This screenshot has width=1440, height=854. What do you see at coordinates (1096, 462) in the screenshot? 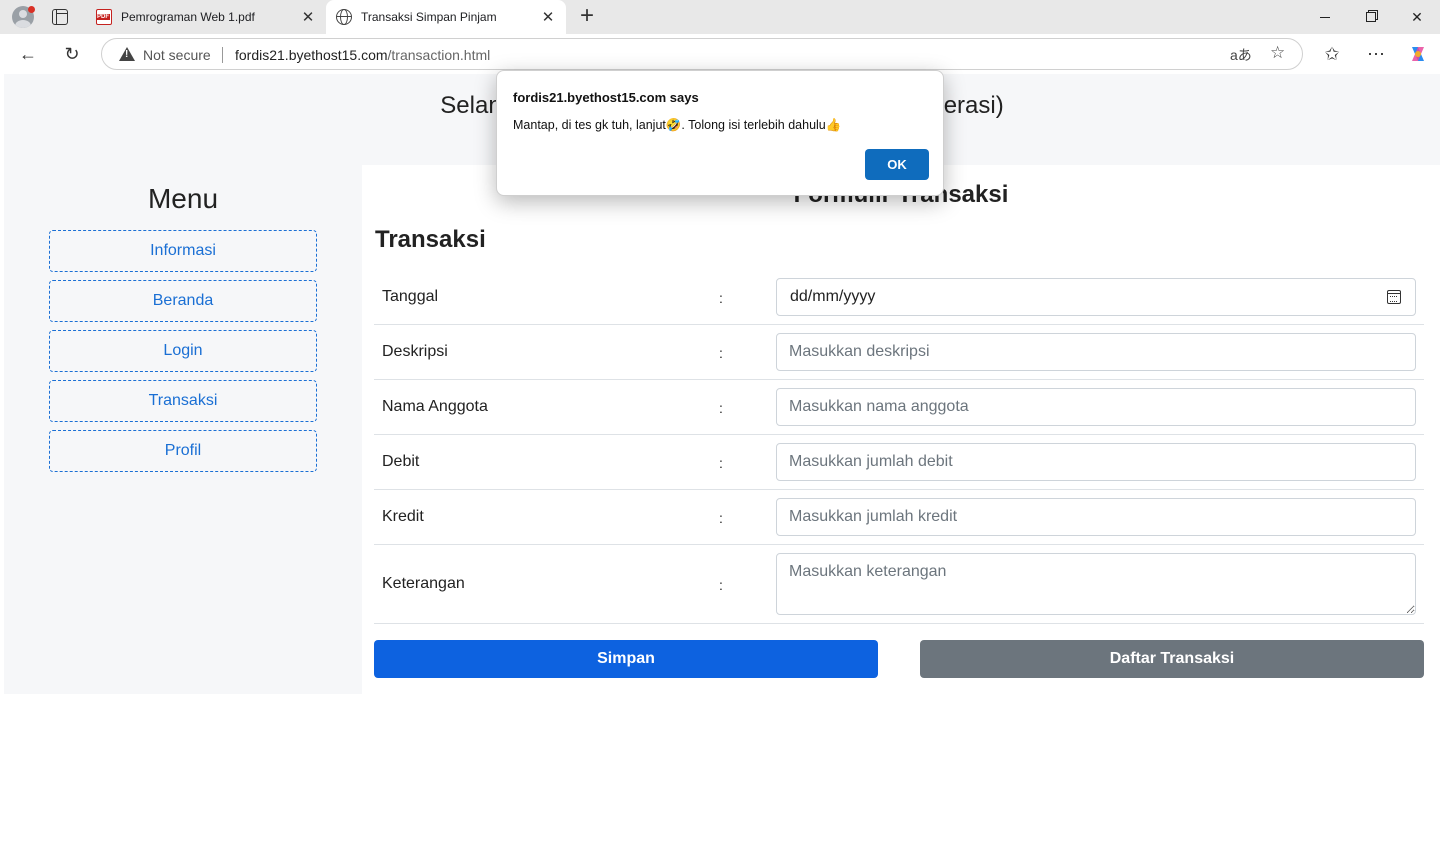
I see `debit-input` at bounding box center [1096, 462].